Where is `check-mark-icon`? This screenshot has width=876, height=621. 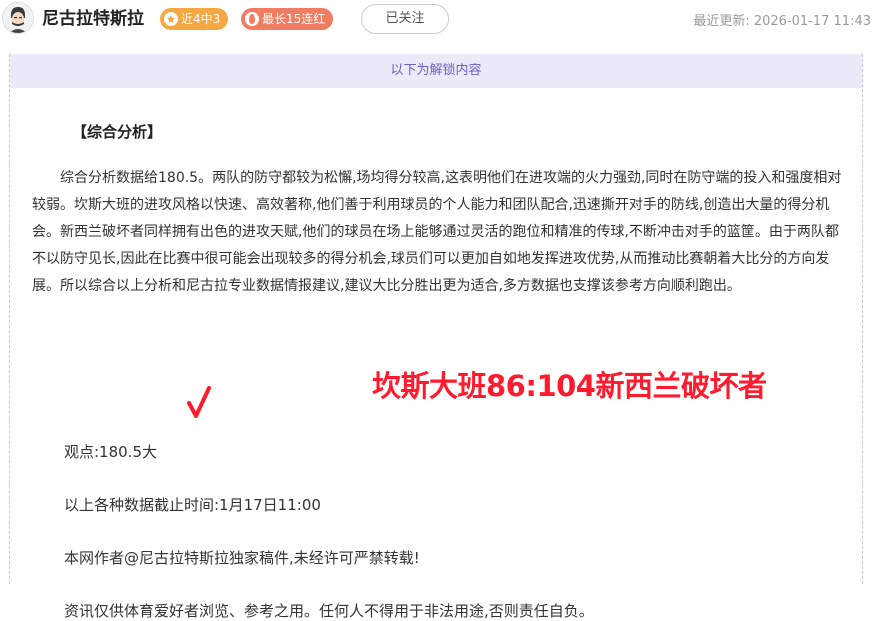
check-mark-icon is located at coordinates (199, 402).